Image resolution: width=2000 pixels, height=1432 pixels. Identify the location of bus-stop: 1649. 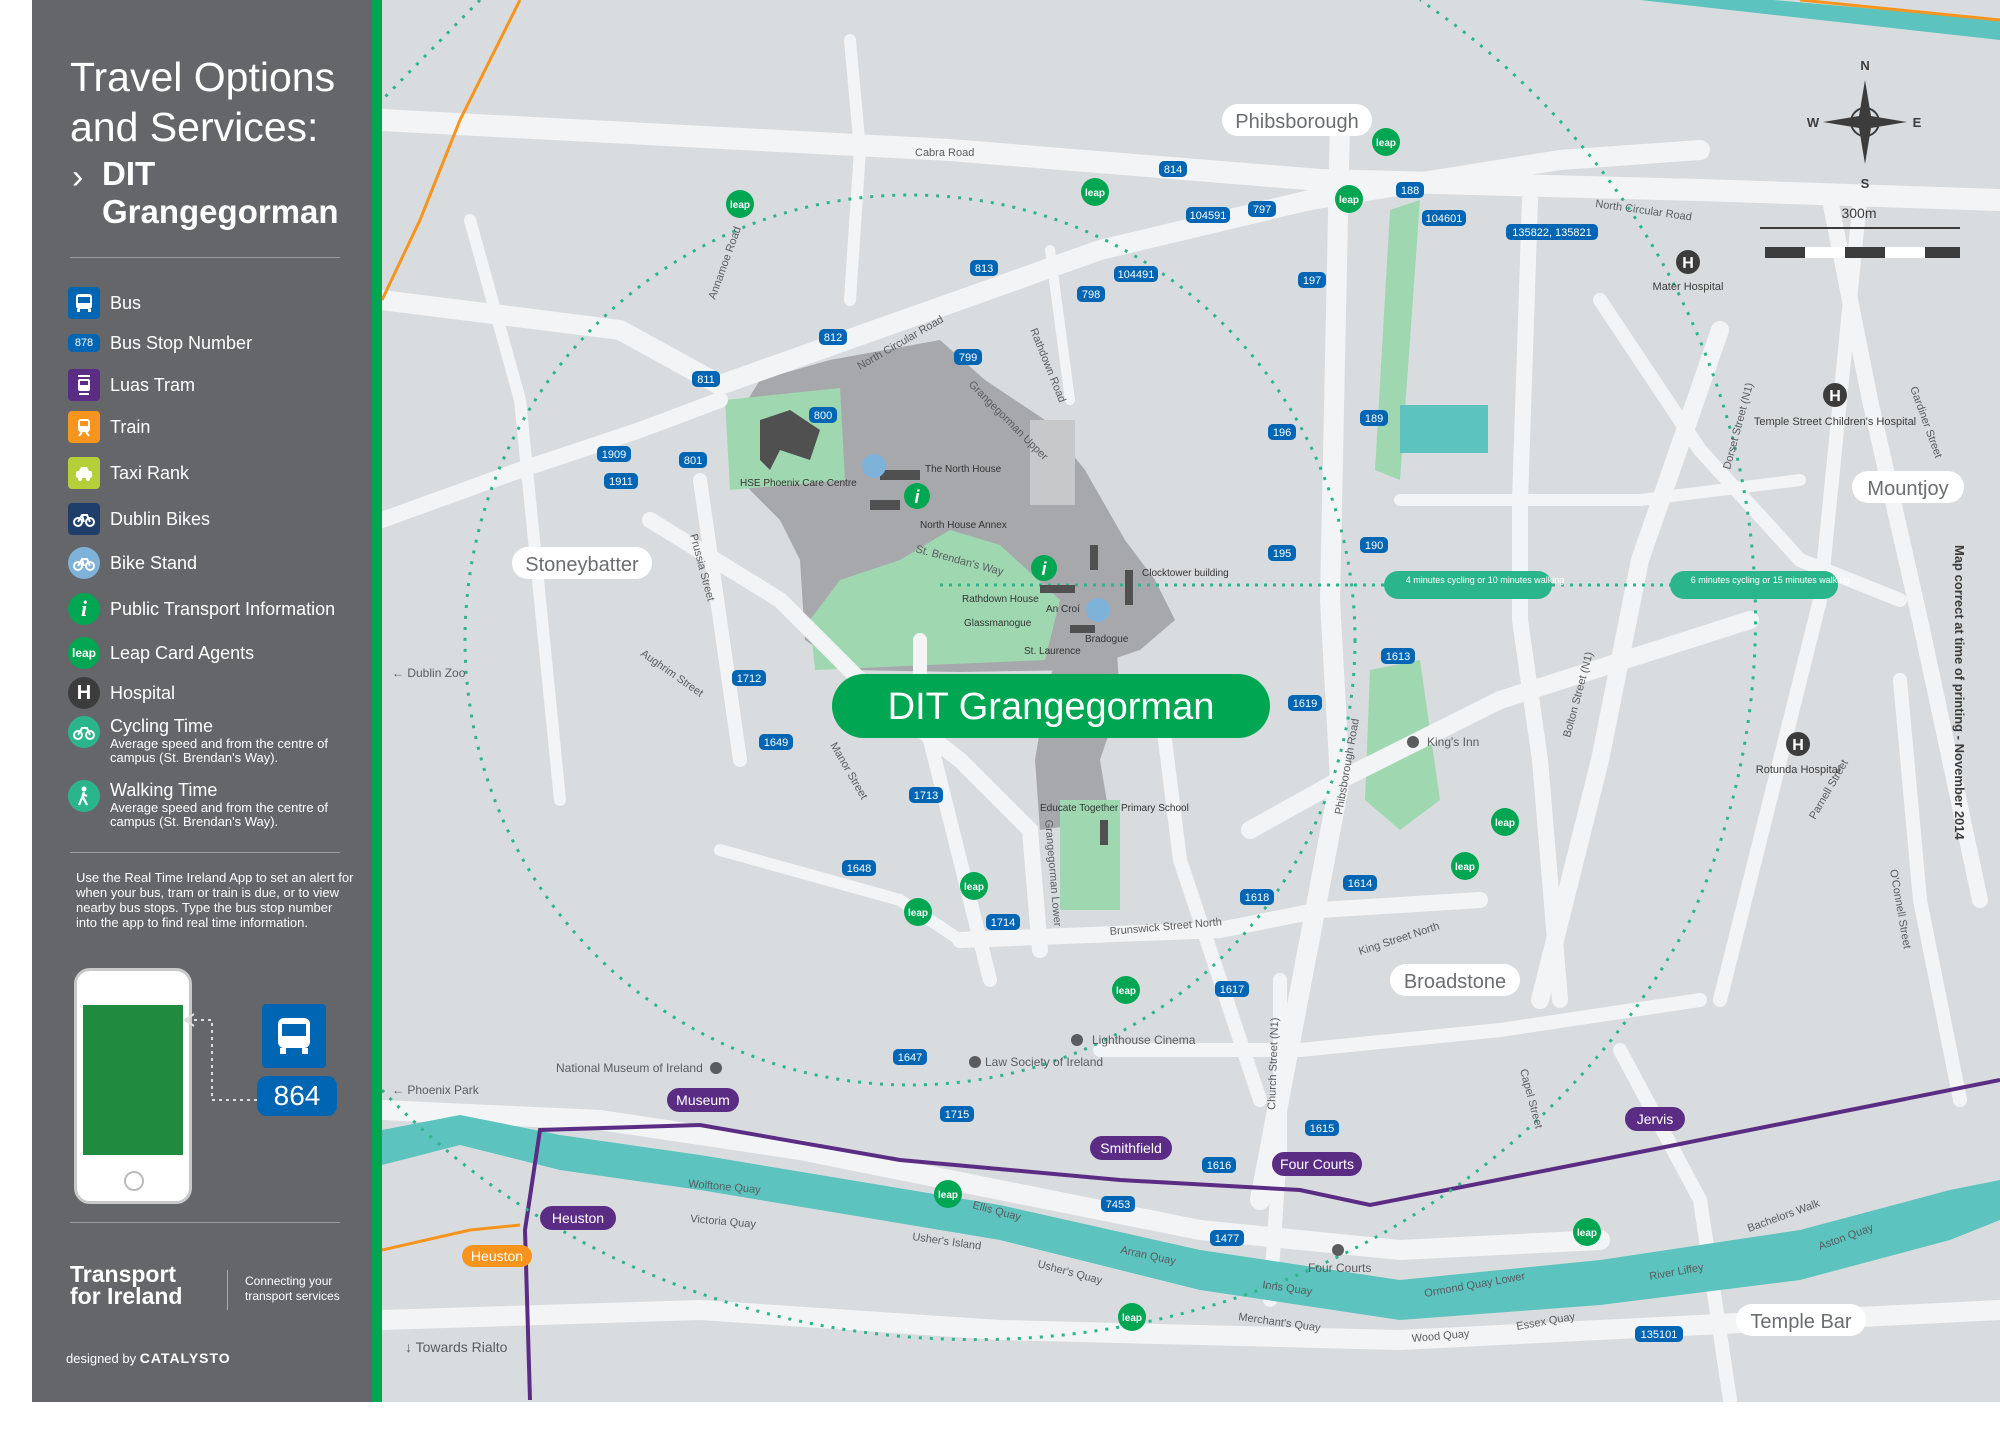
(776, 742).